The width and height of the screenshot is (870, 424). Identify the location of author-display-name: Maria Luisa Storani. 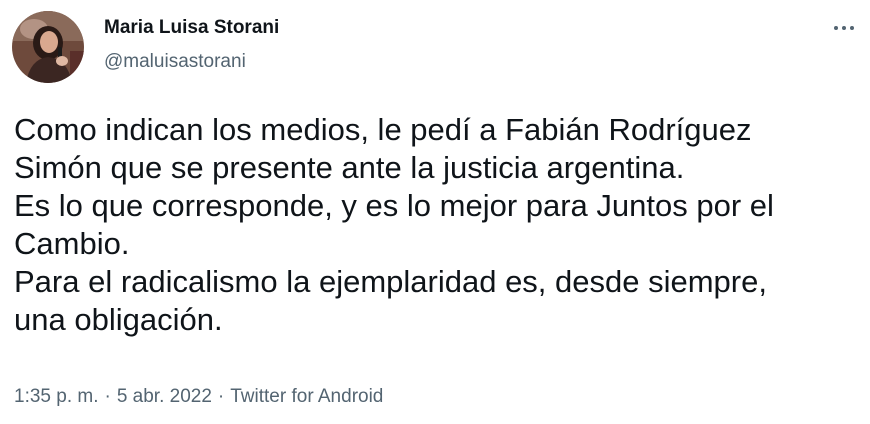
(191, 28).